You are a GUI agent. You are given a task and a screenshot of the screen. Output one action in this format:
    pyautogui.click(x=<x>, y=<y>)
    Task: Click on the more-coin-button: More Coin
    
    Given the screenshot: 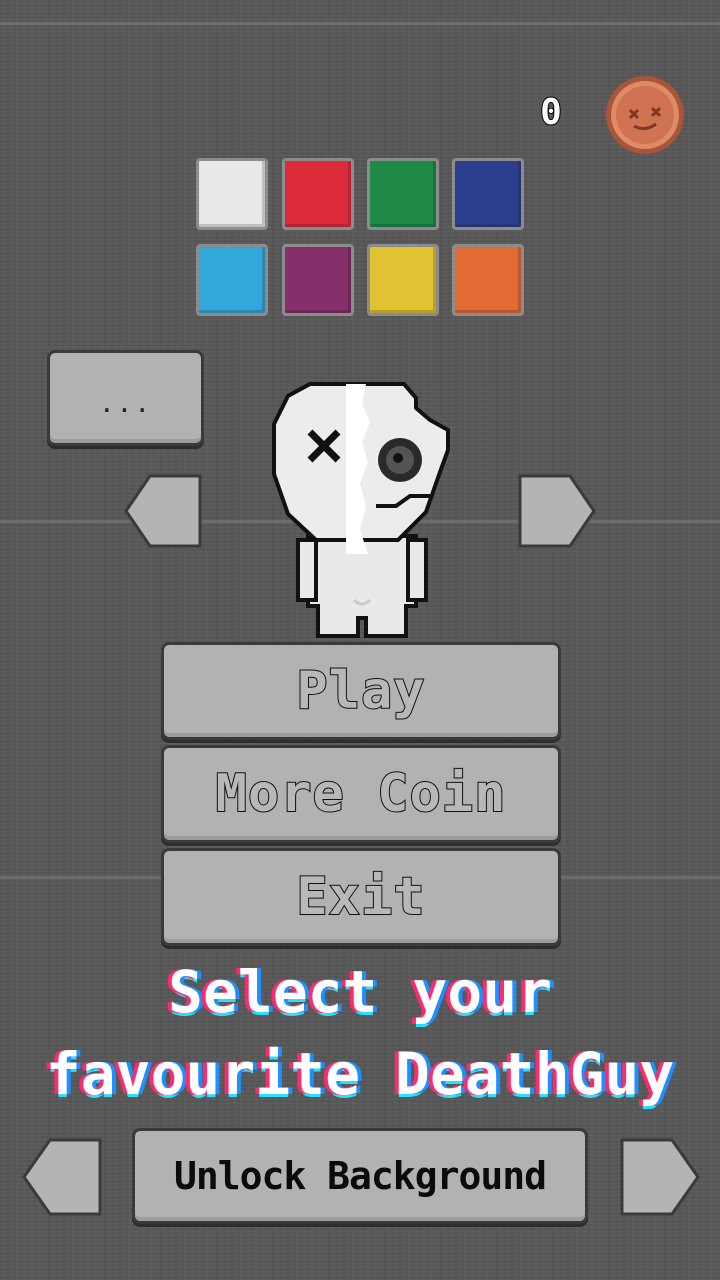 What is the action you would take?
    pyautogui.click(x=361, y=794)
    